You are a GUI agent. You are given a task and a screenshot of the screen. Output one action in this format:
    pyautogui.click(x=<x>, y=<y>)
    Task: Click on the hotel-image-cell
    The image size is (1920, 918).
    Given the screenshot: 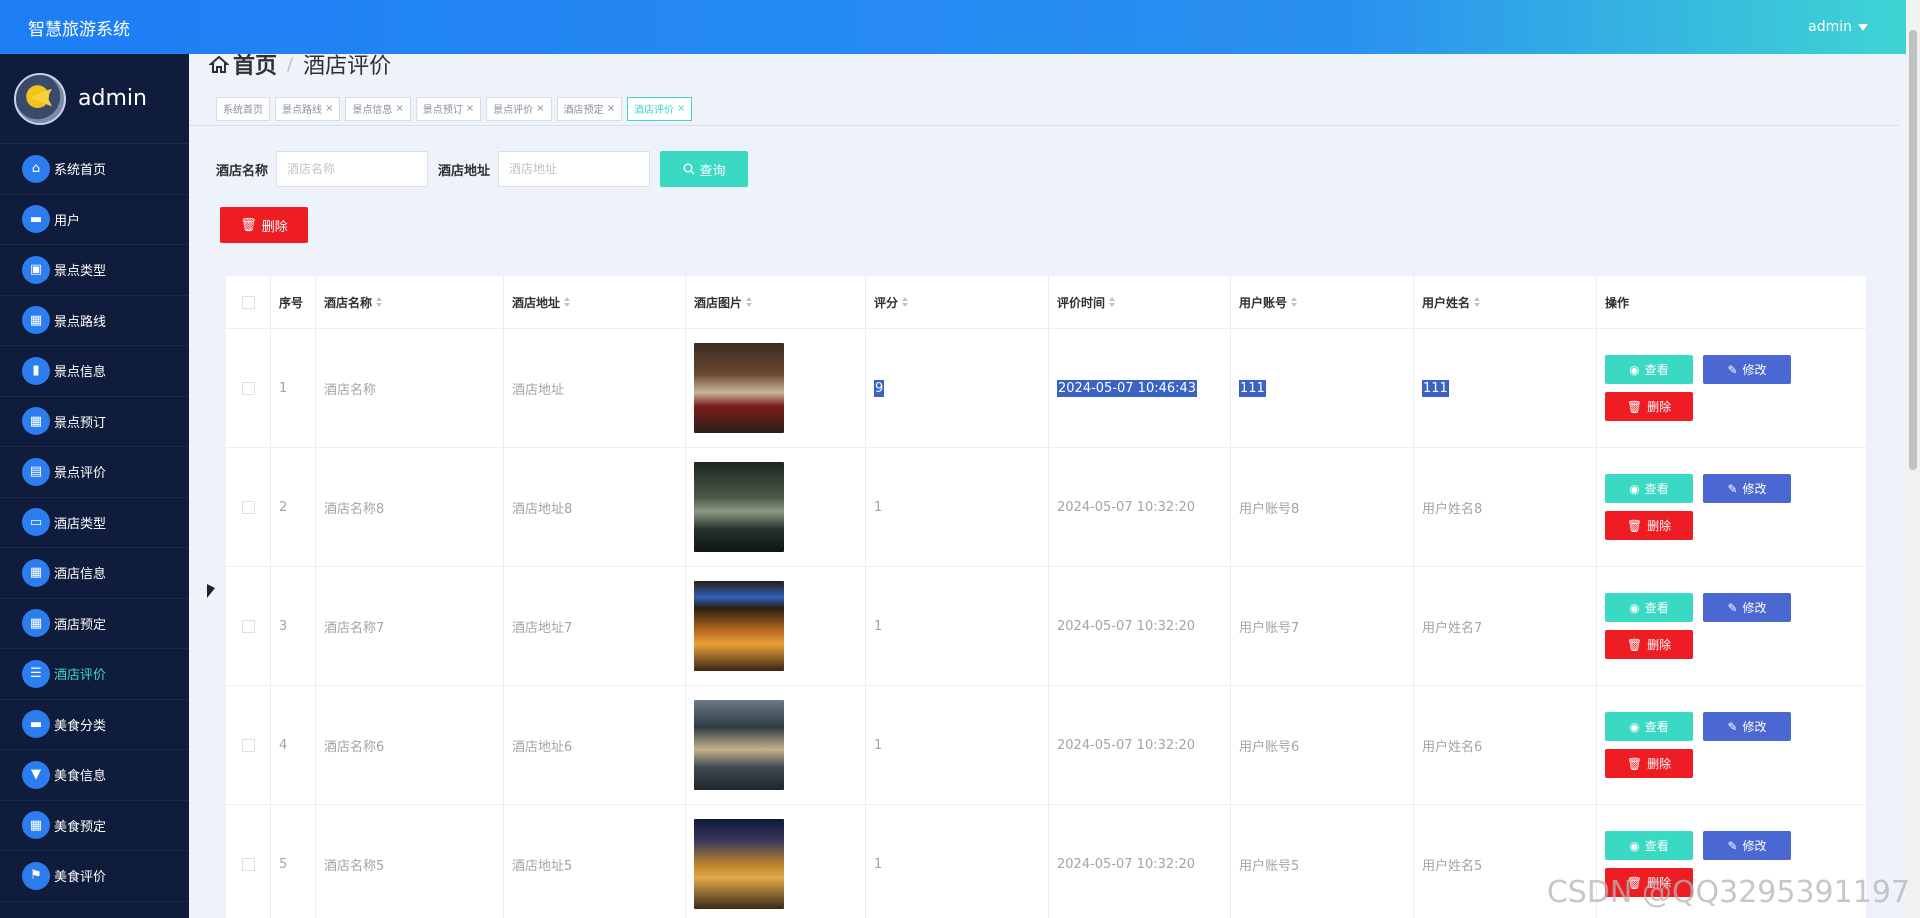 What is the action you would take?
    pyautogui.click(x=776, y=745)
    